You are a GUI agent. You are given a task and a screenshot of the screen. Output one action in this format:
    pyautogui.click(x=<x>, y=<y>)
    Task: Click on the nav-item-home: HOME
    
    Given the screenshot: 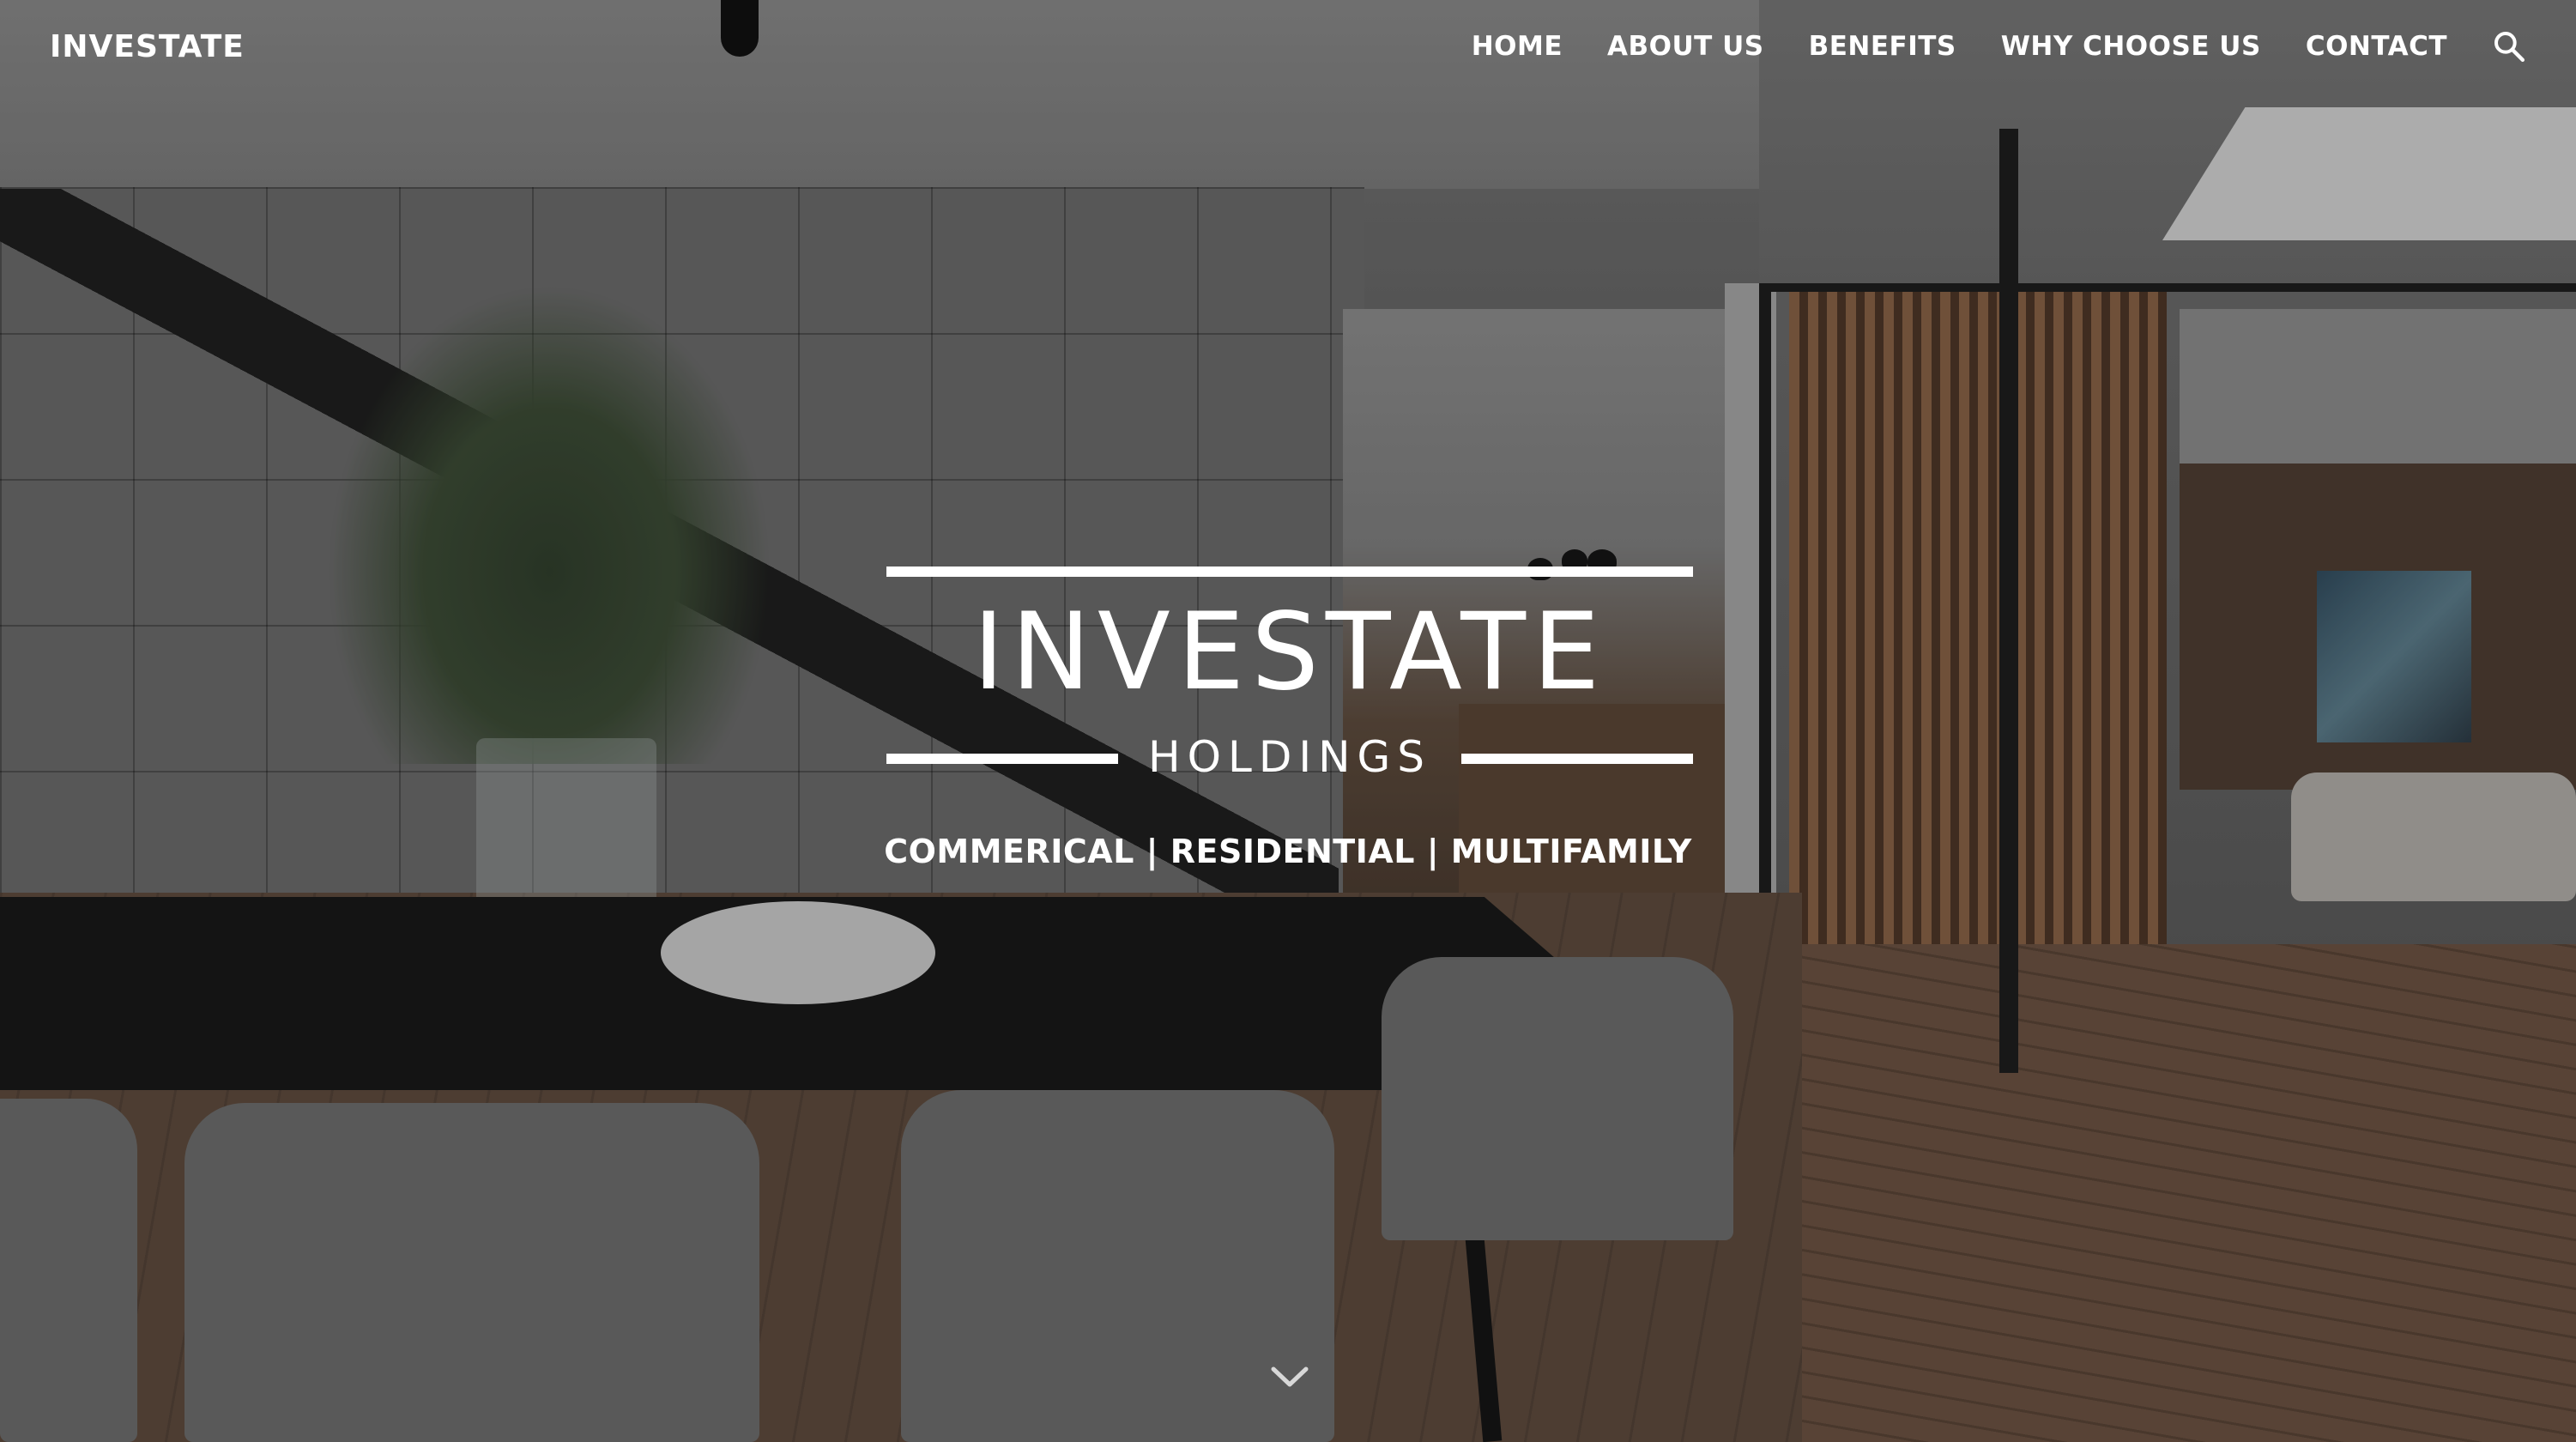 What is the action you would take?
    pyautogui.click(x=1517, y=46)
    